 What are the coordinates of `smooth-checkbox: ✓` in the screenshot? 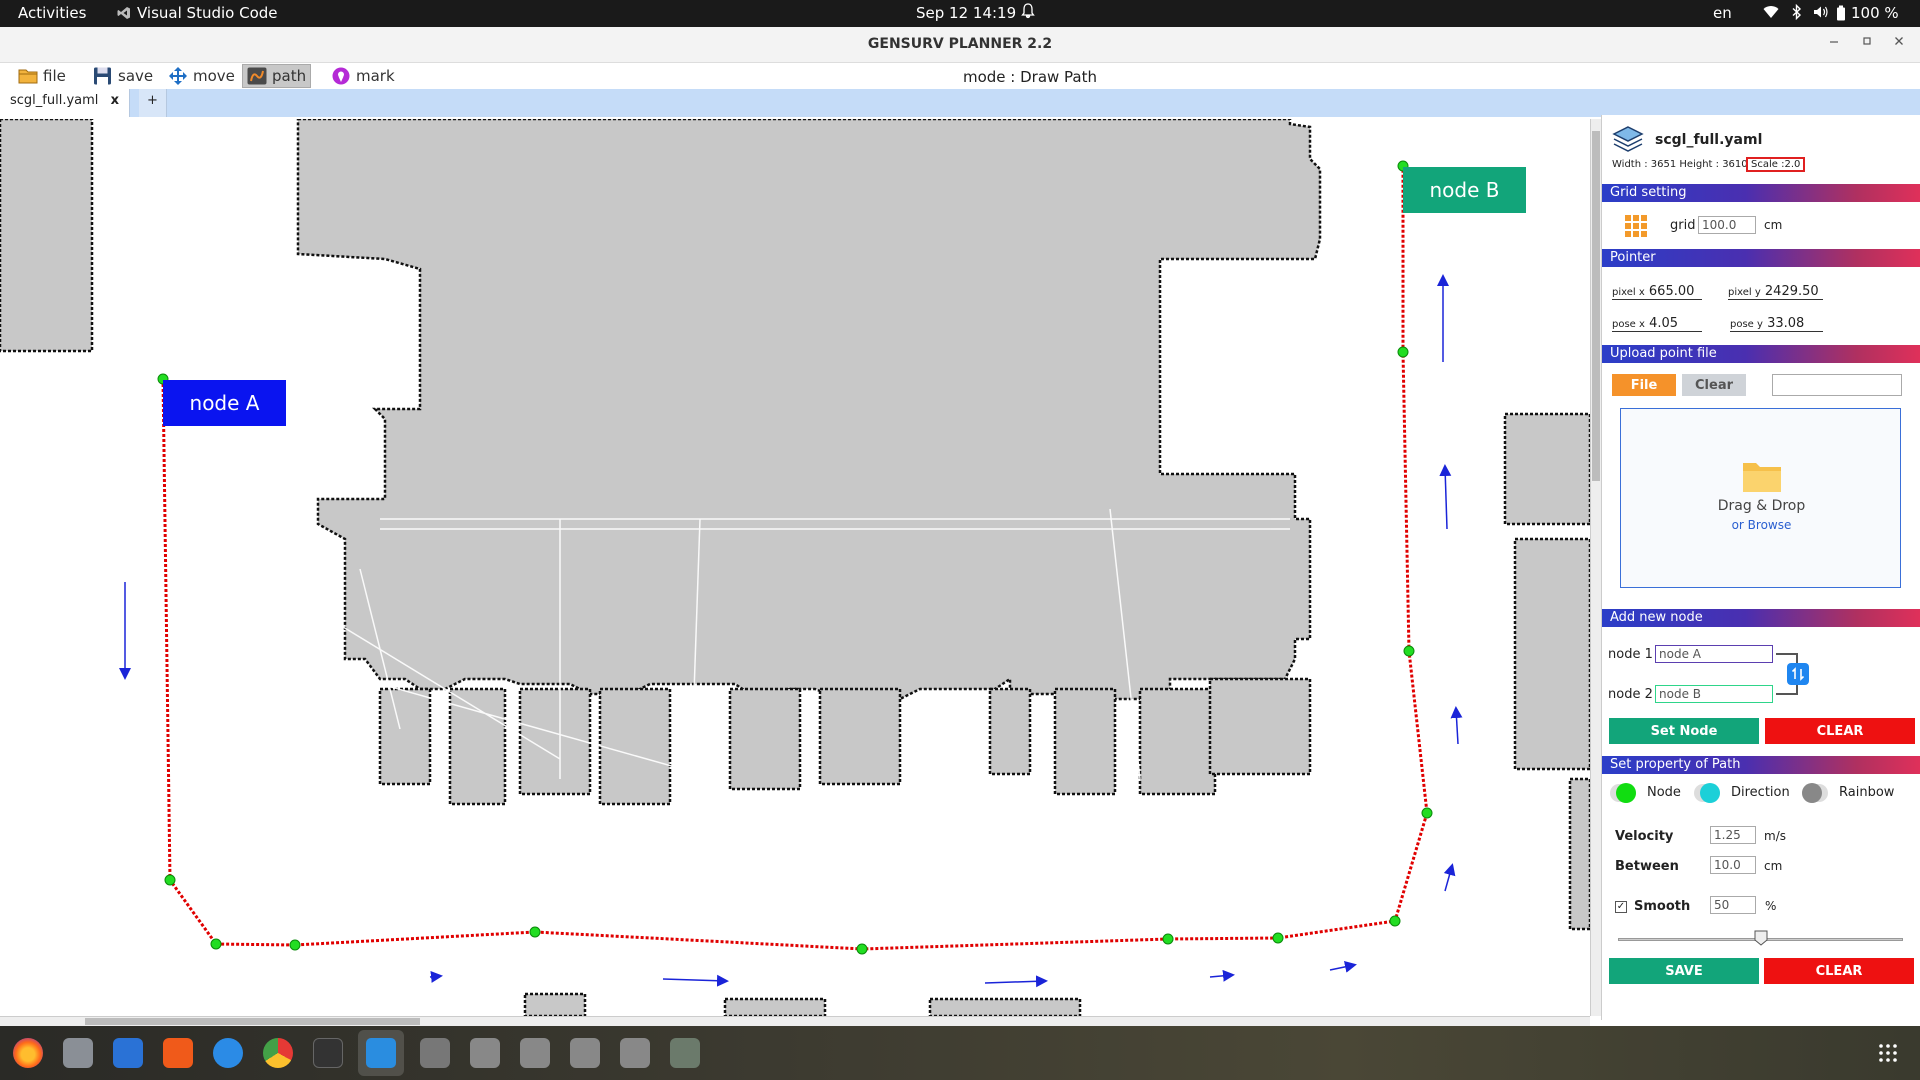 It's located at (1621, 907).